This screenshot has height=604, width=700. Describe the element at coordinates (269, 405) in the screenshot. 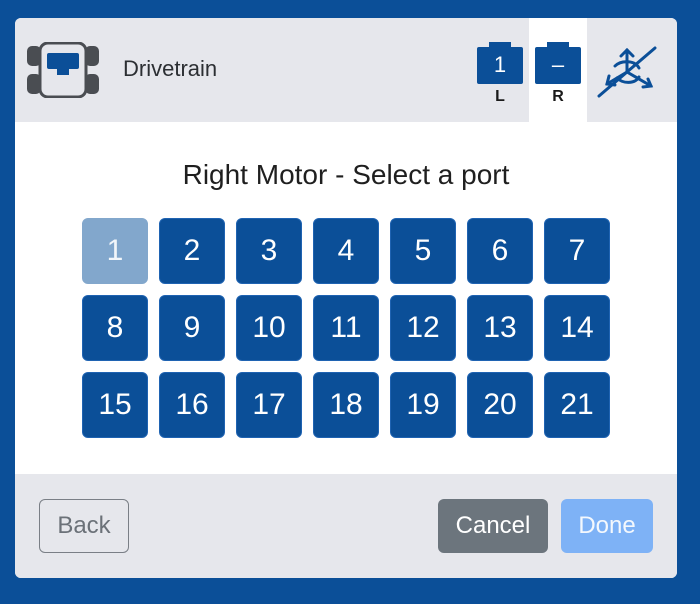

I see `port-button-17: 17` at that location.